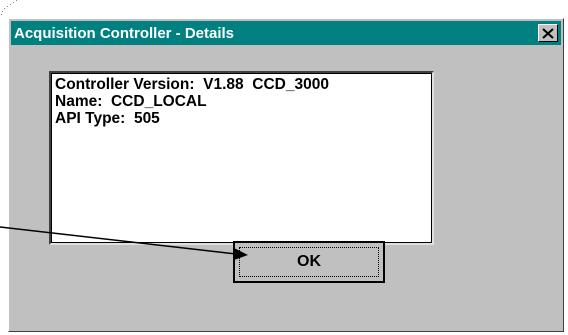 The height and width of the screenshot is (335, 568). What do you see at coordinates (124, 33) in the screenshot?
I see `window-title: Acquisition Controller - Details` at bounding box center [124, 33].